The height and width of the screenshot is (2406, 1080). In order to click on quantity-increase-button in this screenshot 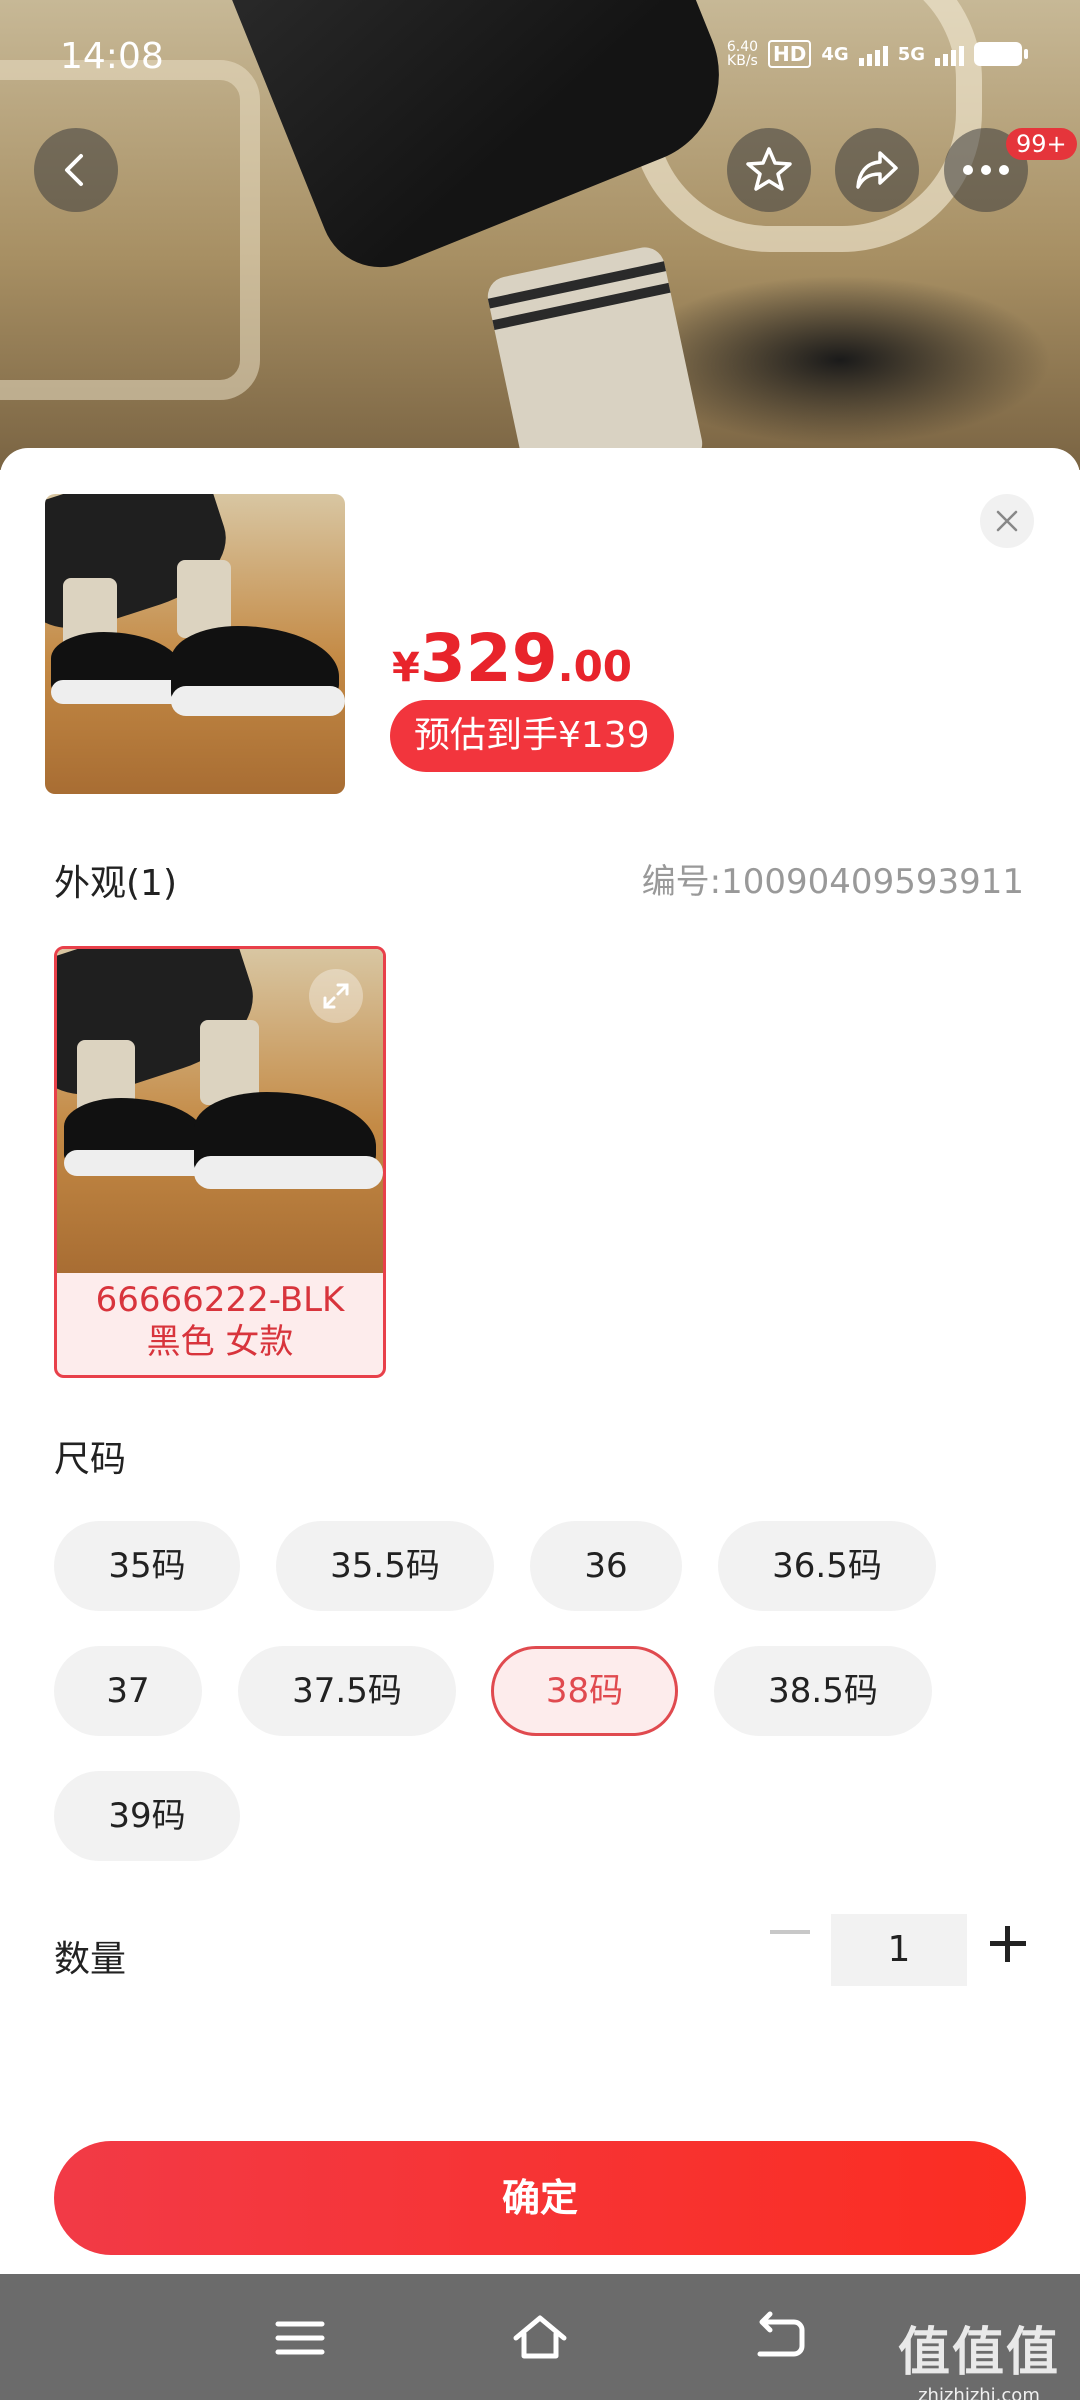, I will do `click(1008, 1944)`.